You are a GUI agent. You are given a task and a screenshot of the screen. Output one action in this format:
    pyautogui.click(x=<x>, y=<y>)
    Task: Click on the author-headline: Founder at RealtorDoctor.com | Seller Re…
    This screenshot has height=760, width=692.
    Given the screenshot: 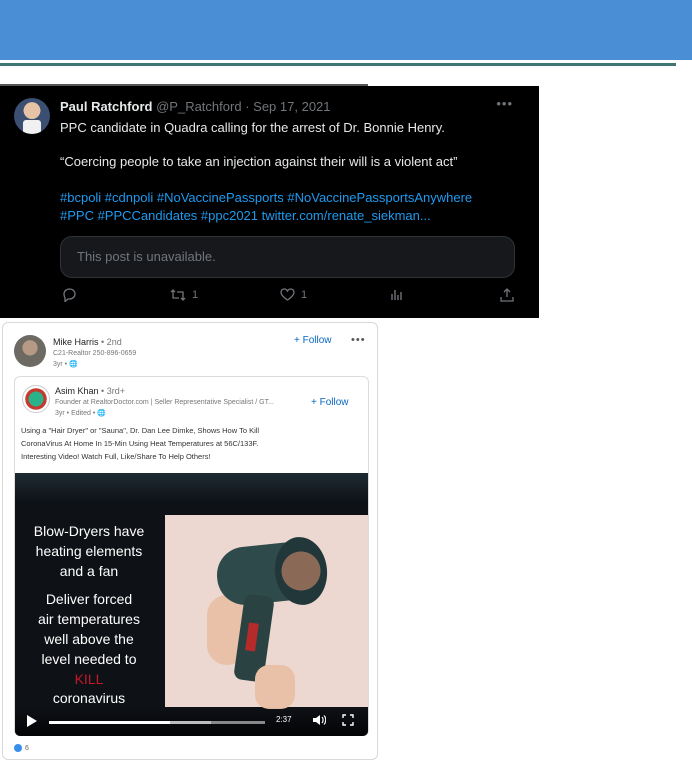 What is the action you would take?
    pyautogui.click(x=164, y=402)
    